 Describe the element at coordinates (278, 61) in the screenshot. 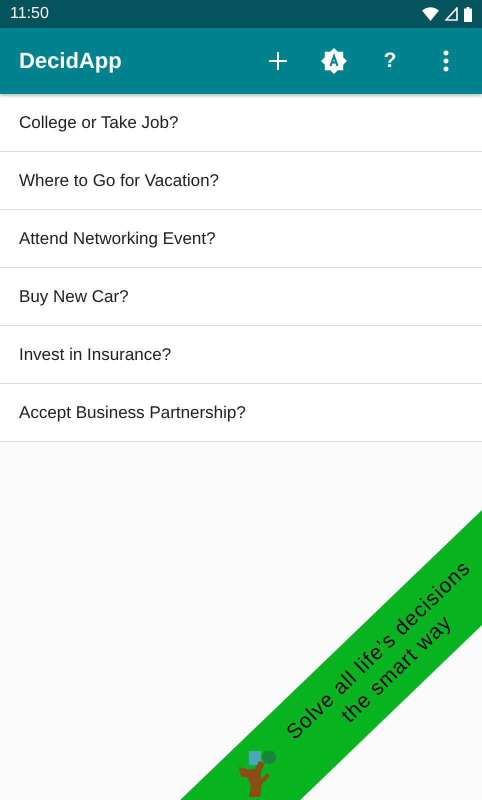

I see `plus-icon` at that location.